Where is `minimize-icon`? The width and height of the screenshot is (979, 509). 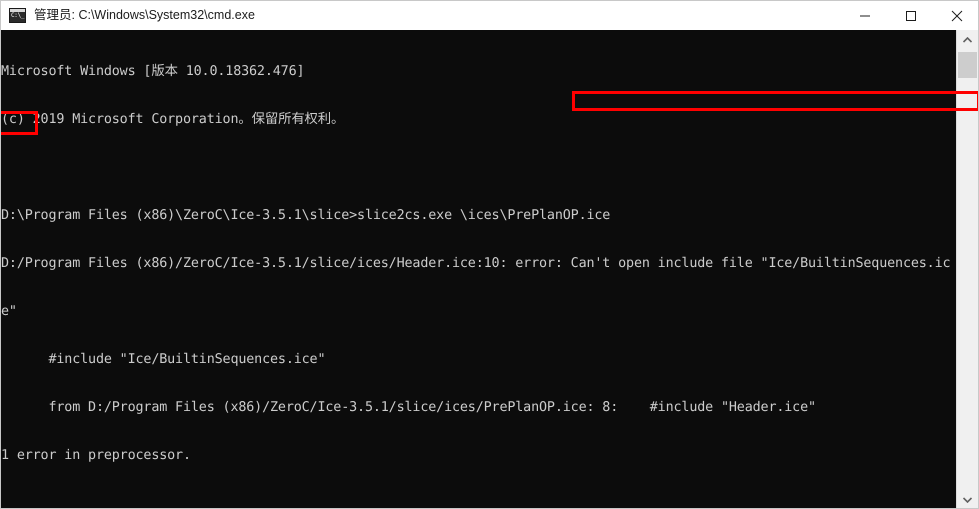
minimize-icon is located at coordinates (865, 15).